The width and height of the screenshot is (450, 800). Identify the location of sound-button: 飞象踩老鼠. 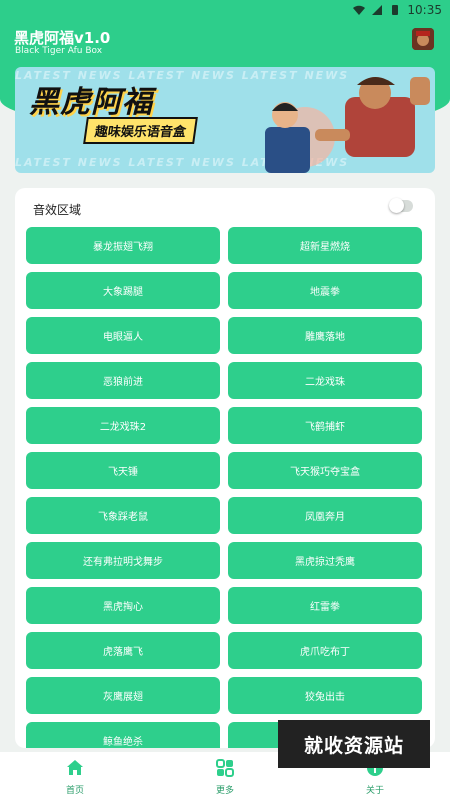
(123, 515).